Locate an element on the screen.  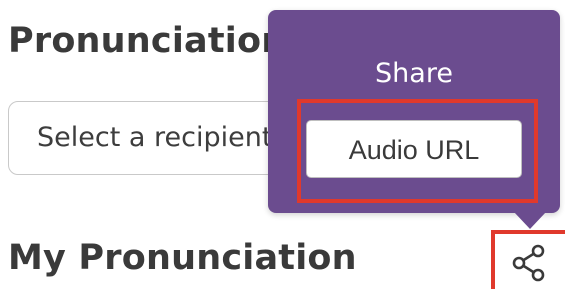
share-icon is located at coordinates (528, 263).